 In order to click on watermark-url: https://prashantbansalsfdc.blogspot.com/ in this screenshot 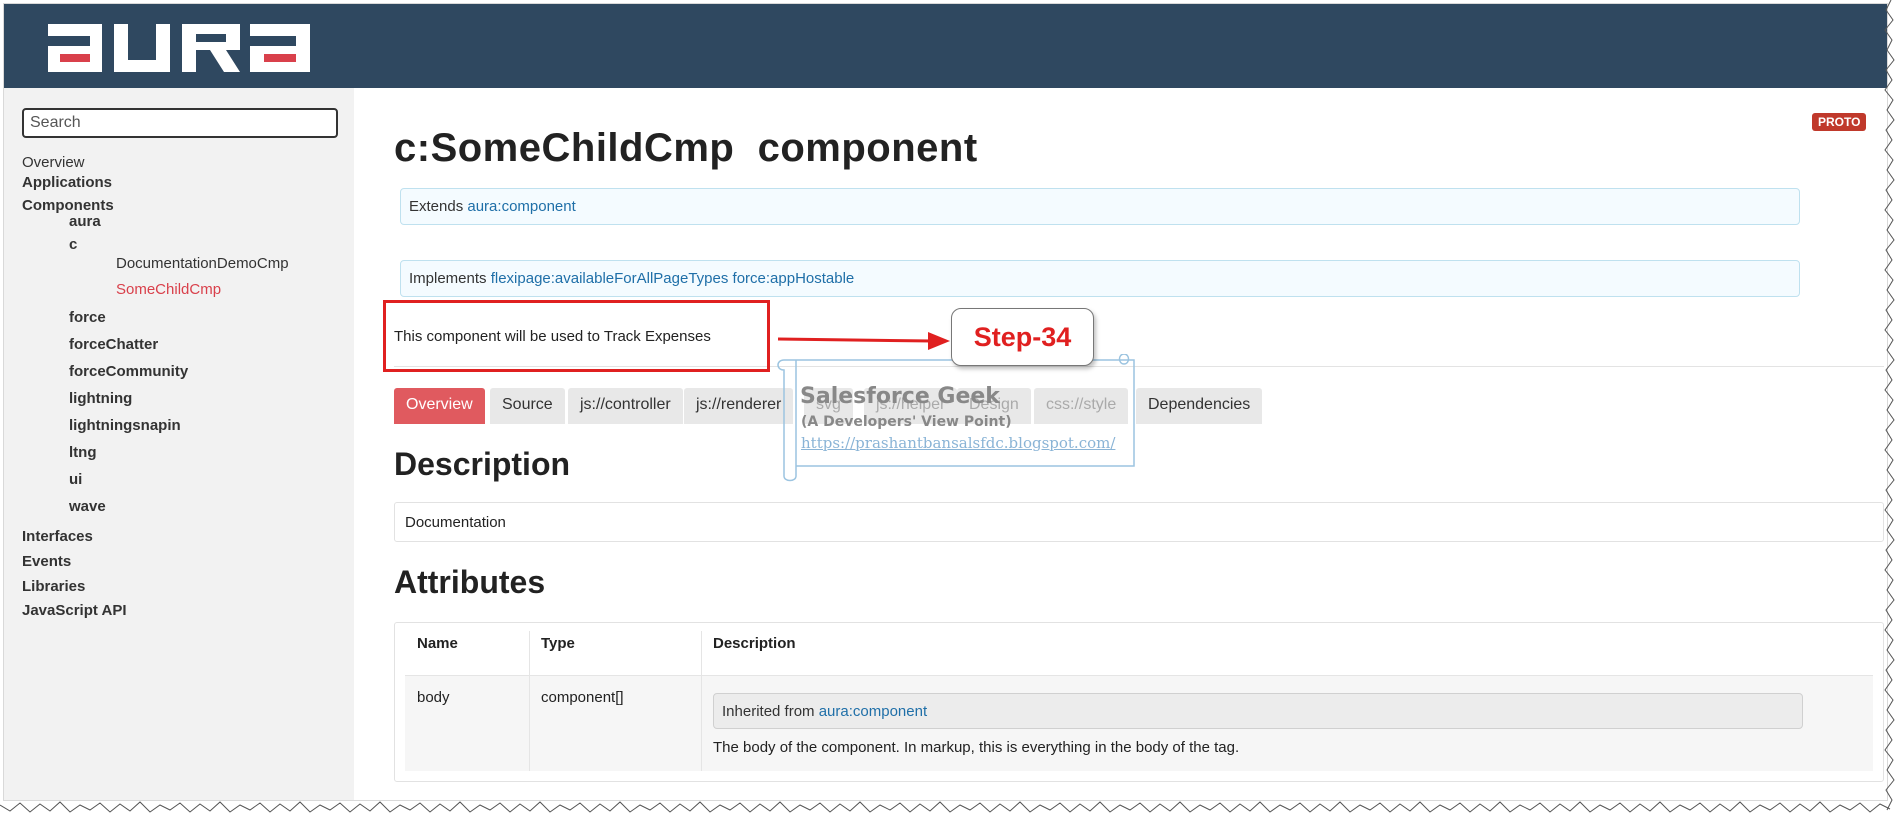, I will do `click(958, 443)`.